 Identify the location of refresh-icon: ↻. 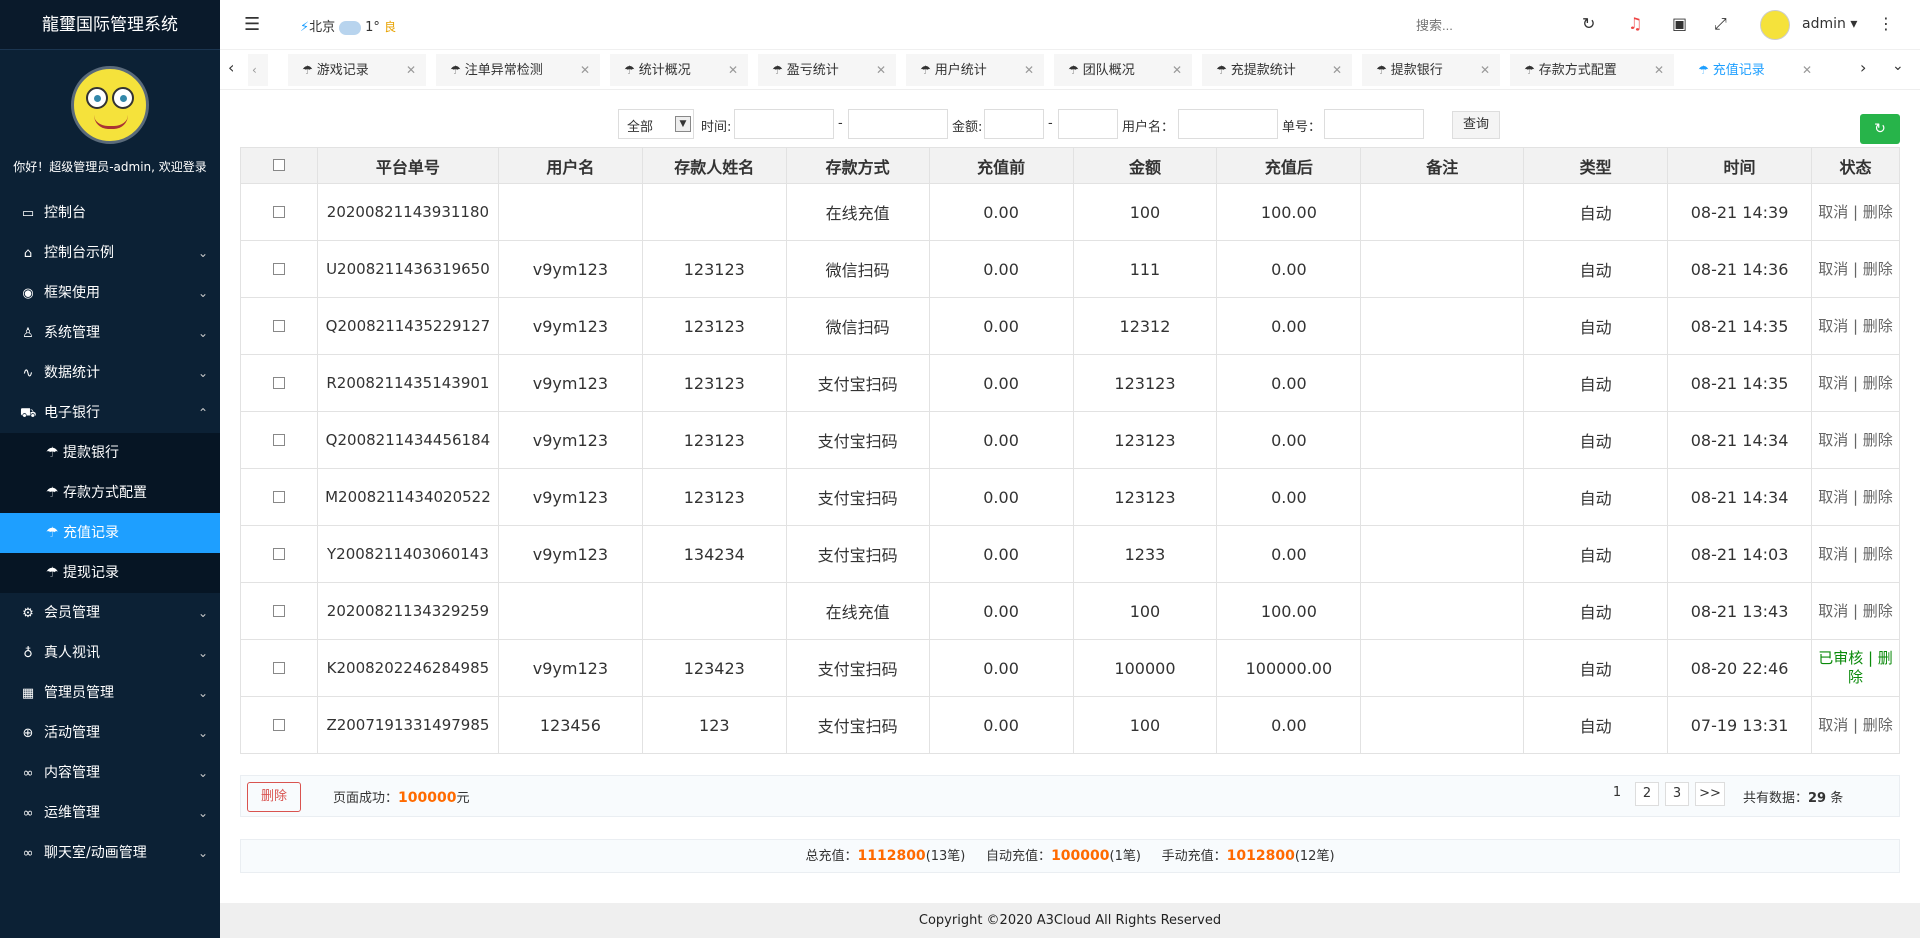
(1588, 23).